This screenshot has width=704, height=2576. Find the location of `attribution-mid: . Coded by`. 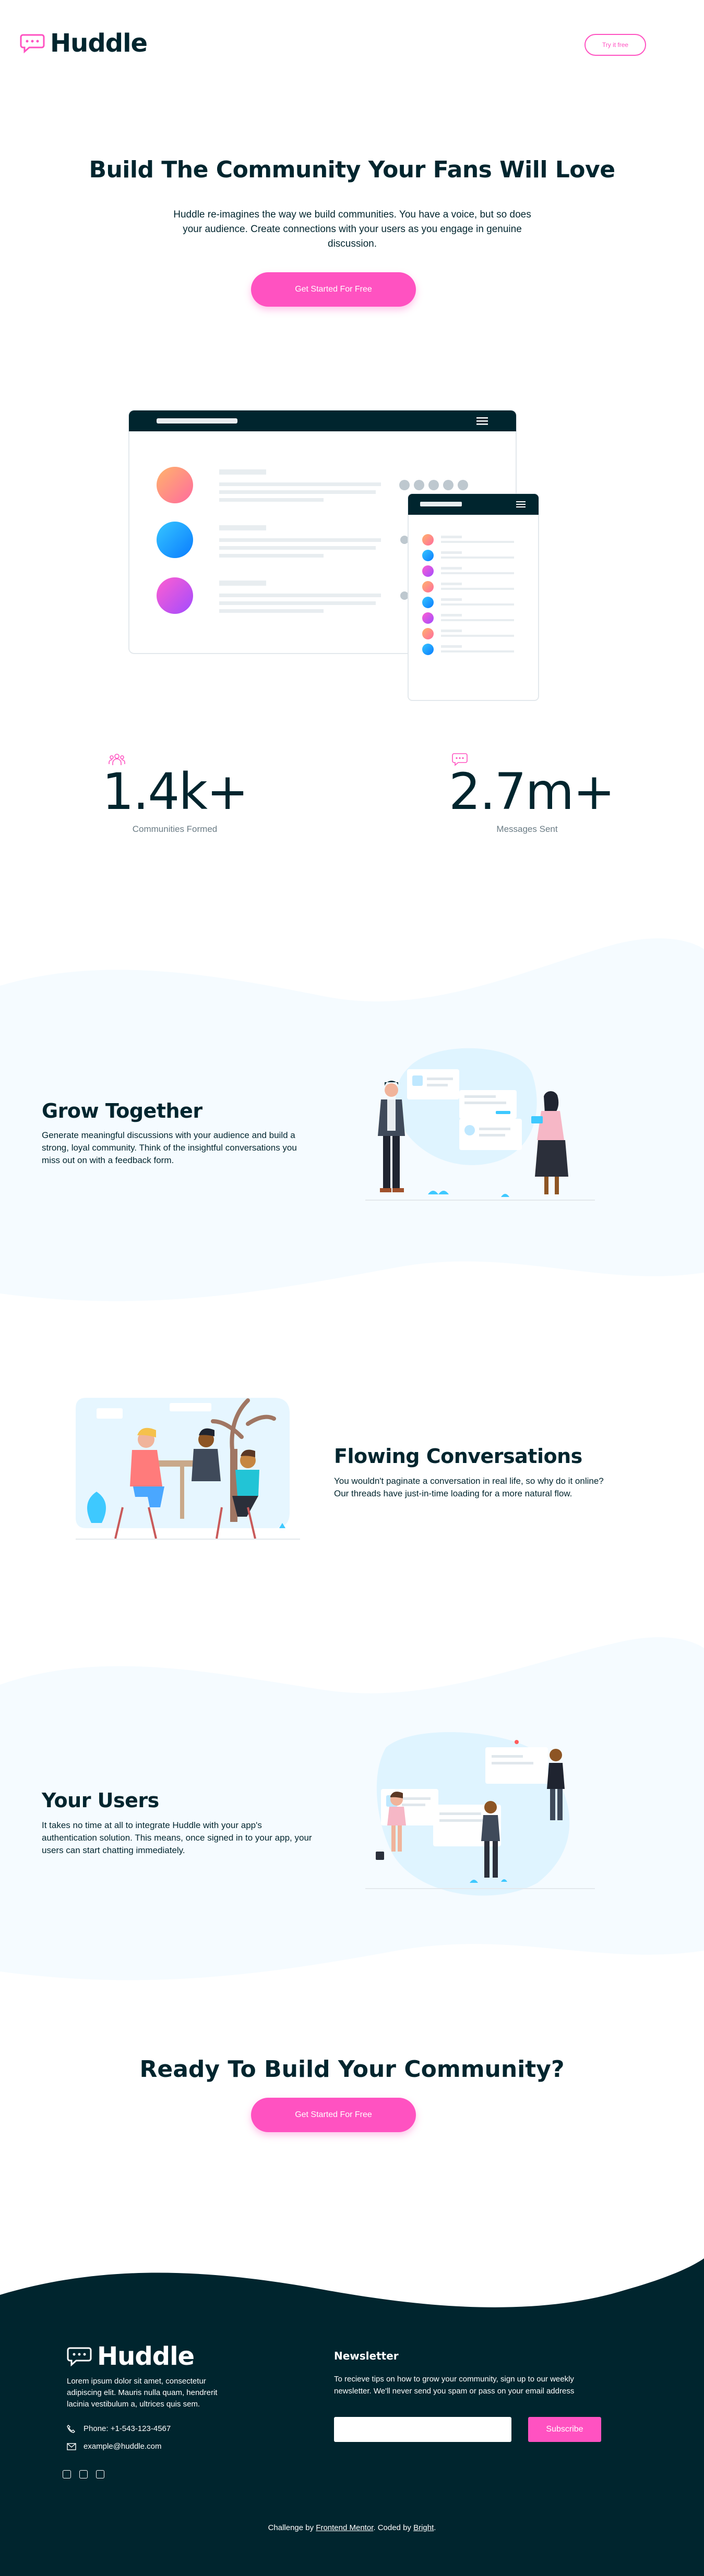

attribution-mid: . Coded by is located at coordinates (394, 2527).